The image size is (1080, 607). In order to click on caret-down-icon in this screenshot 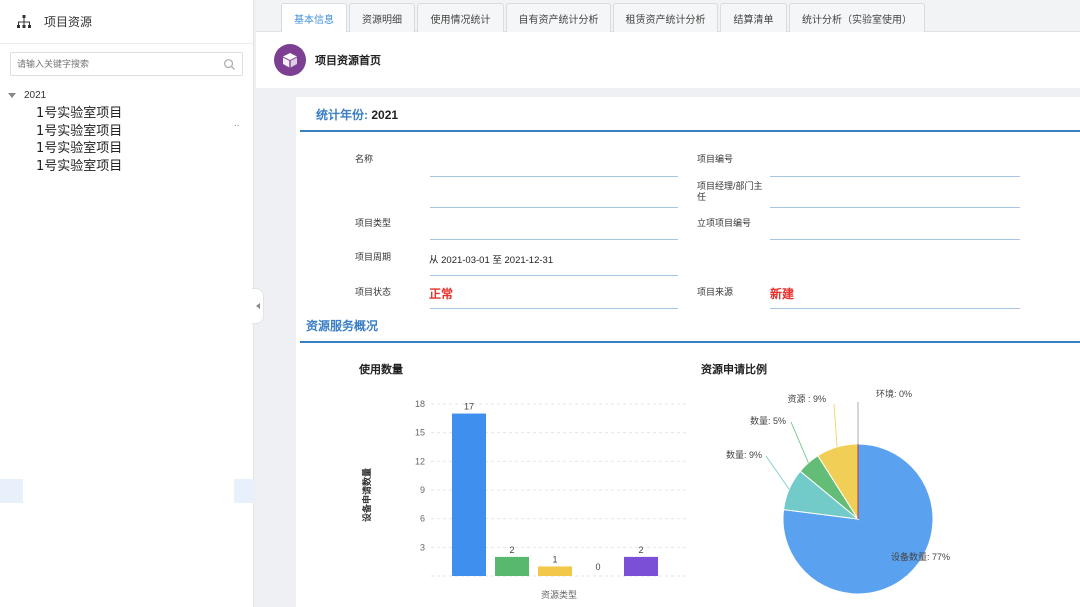, I will do `click(12, 95)`.